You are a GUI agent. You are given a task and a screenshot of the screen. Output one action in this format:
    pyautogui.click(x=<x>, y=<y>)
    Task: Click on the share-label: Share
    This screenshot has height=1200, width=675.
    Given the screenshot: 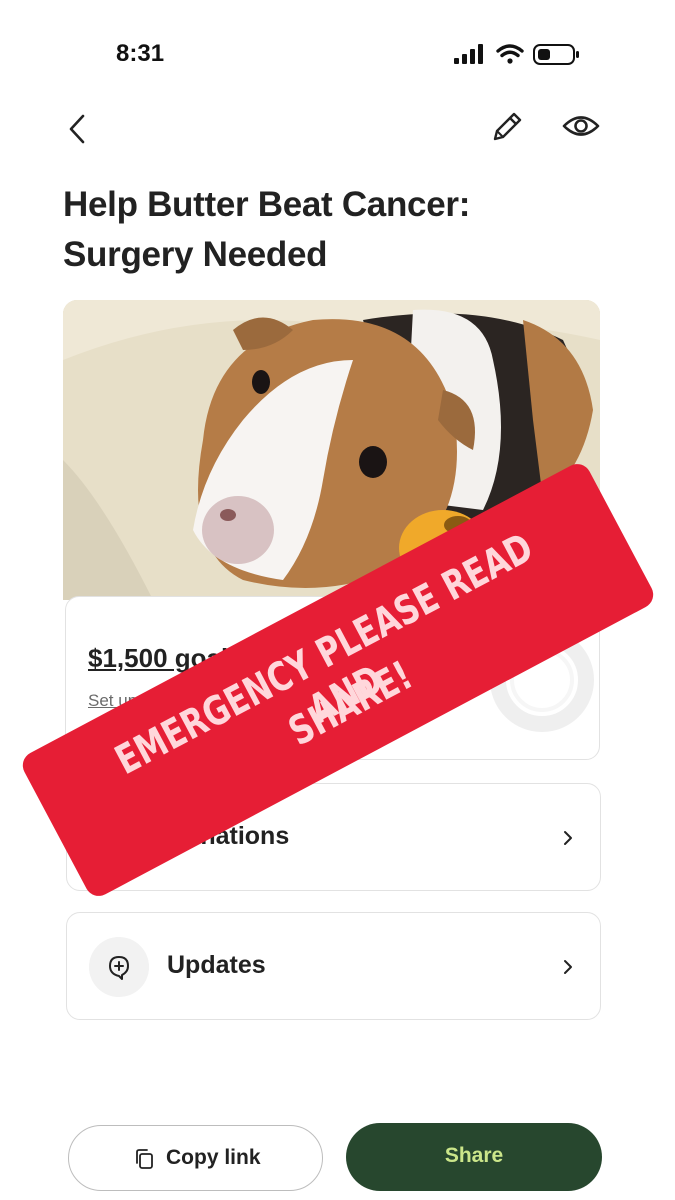 What is the action you would take?
    pyautogui.click(x=474, y=1155)
    